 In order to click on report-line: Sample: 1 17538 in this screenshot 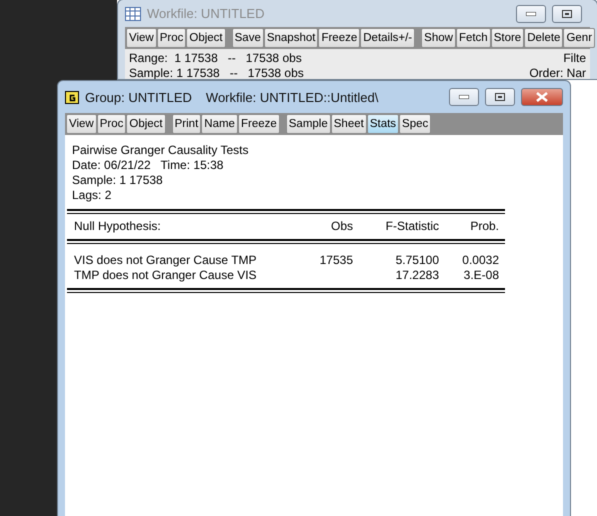, I will do `click(117, 180)`.